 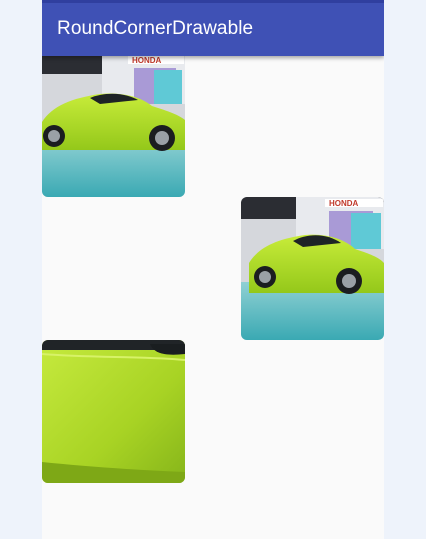 I want to click on green-car-photo-closeup, so click(x=113, y=411).